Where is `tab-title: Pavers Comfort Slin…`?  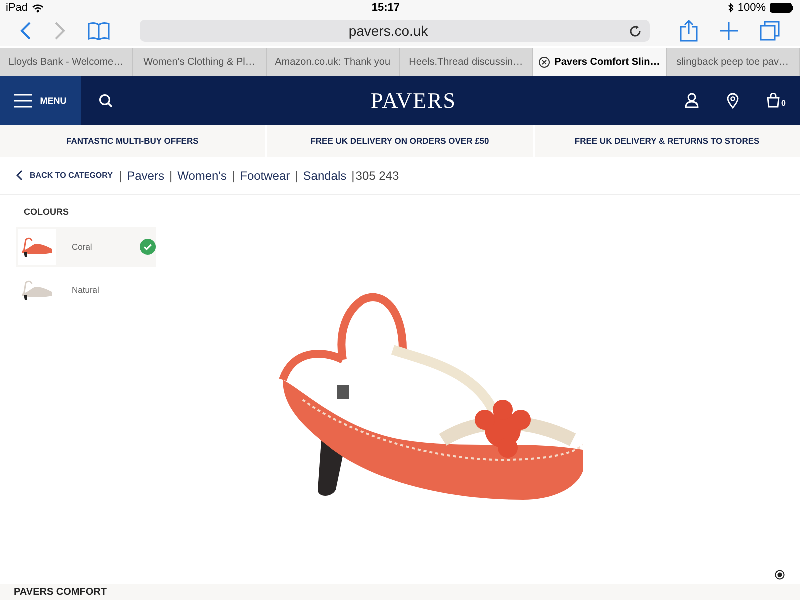
tab-title: Pavers Comfort Slin… is located at coordinates (607, 62).